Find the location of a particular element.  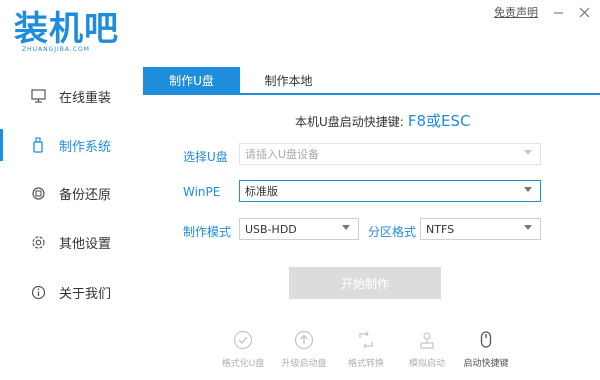

tool-label: 格式化U盘 is located at coordinates (243, 364).